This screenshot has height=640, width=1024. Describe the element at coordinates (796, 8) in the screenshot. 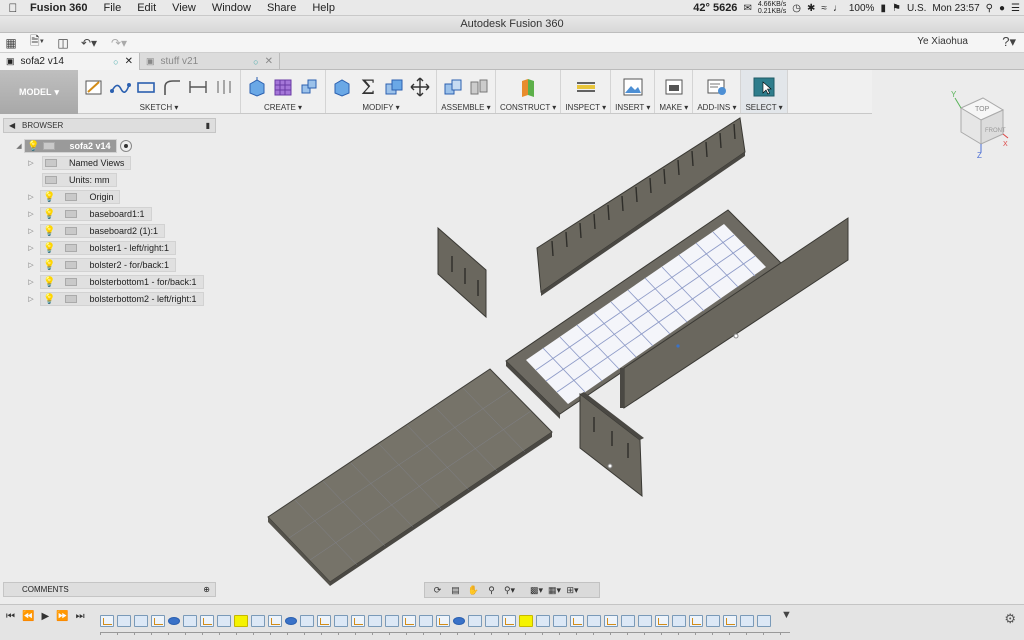

I see `timer-icon: ◷` at that location.